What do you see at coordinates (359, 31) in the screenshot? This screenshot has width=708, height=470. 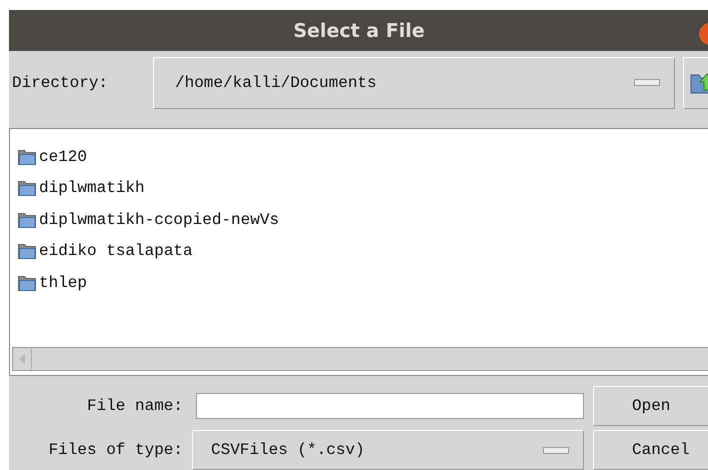 I see `window-title: Select a File` at bounding box center [359, 31].